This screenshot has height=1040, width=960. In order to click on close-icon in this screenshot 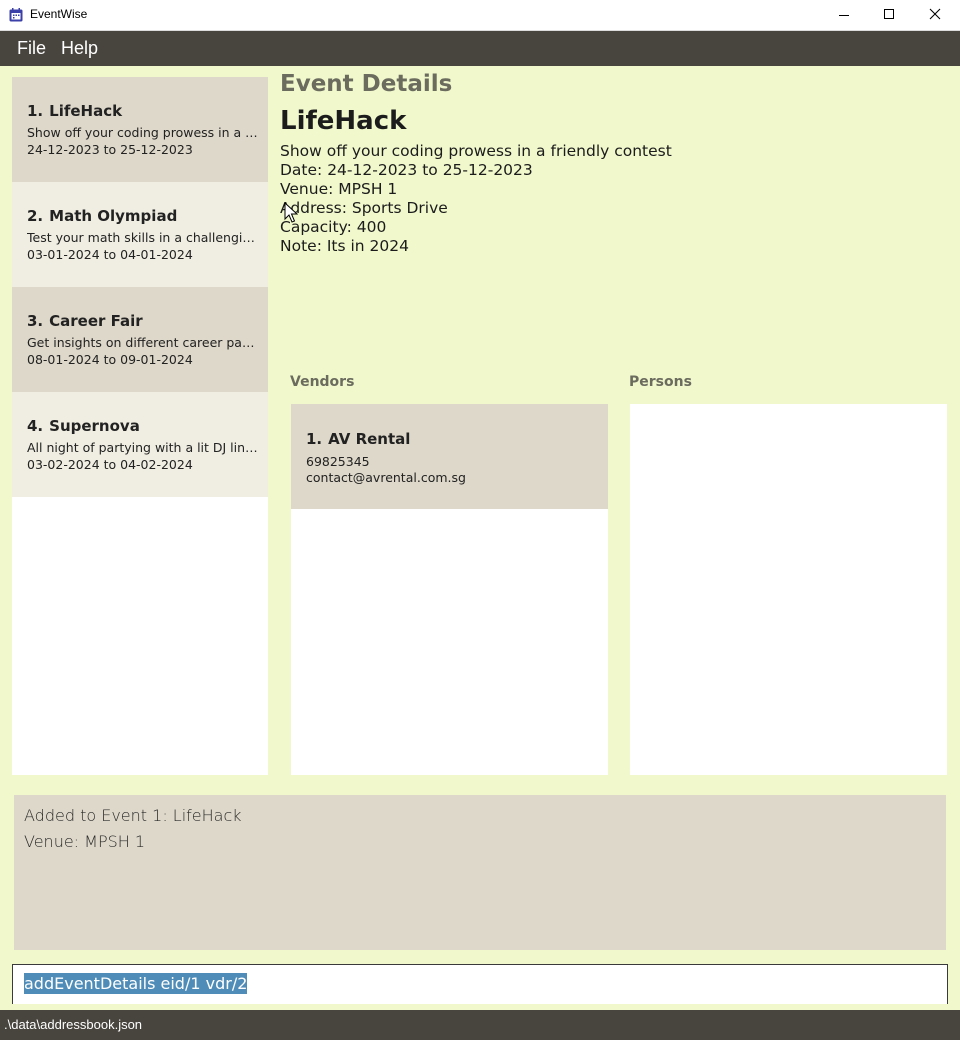, I will do `click(935, 14)`.